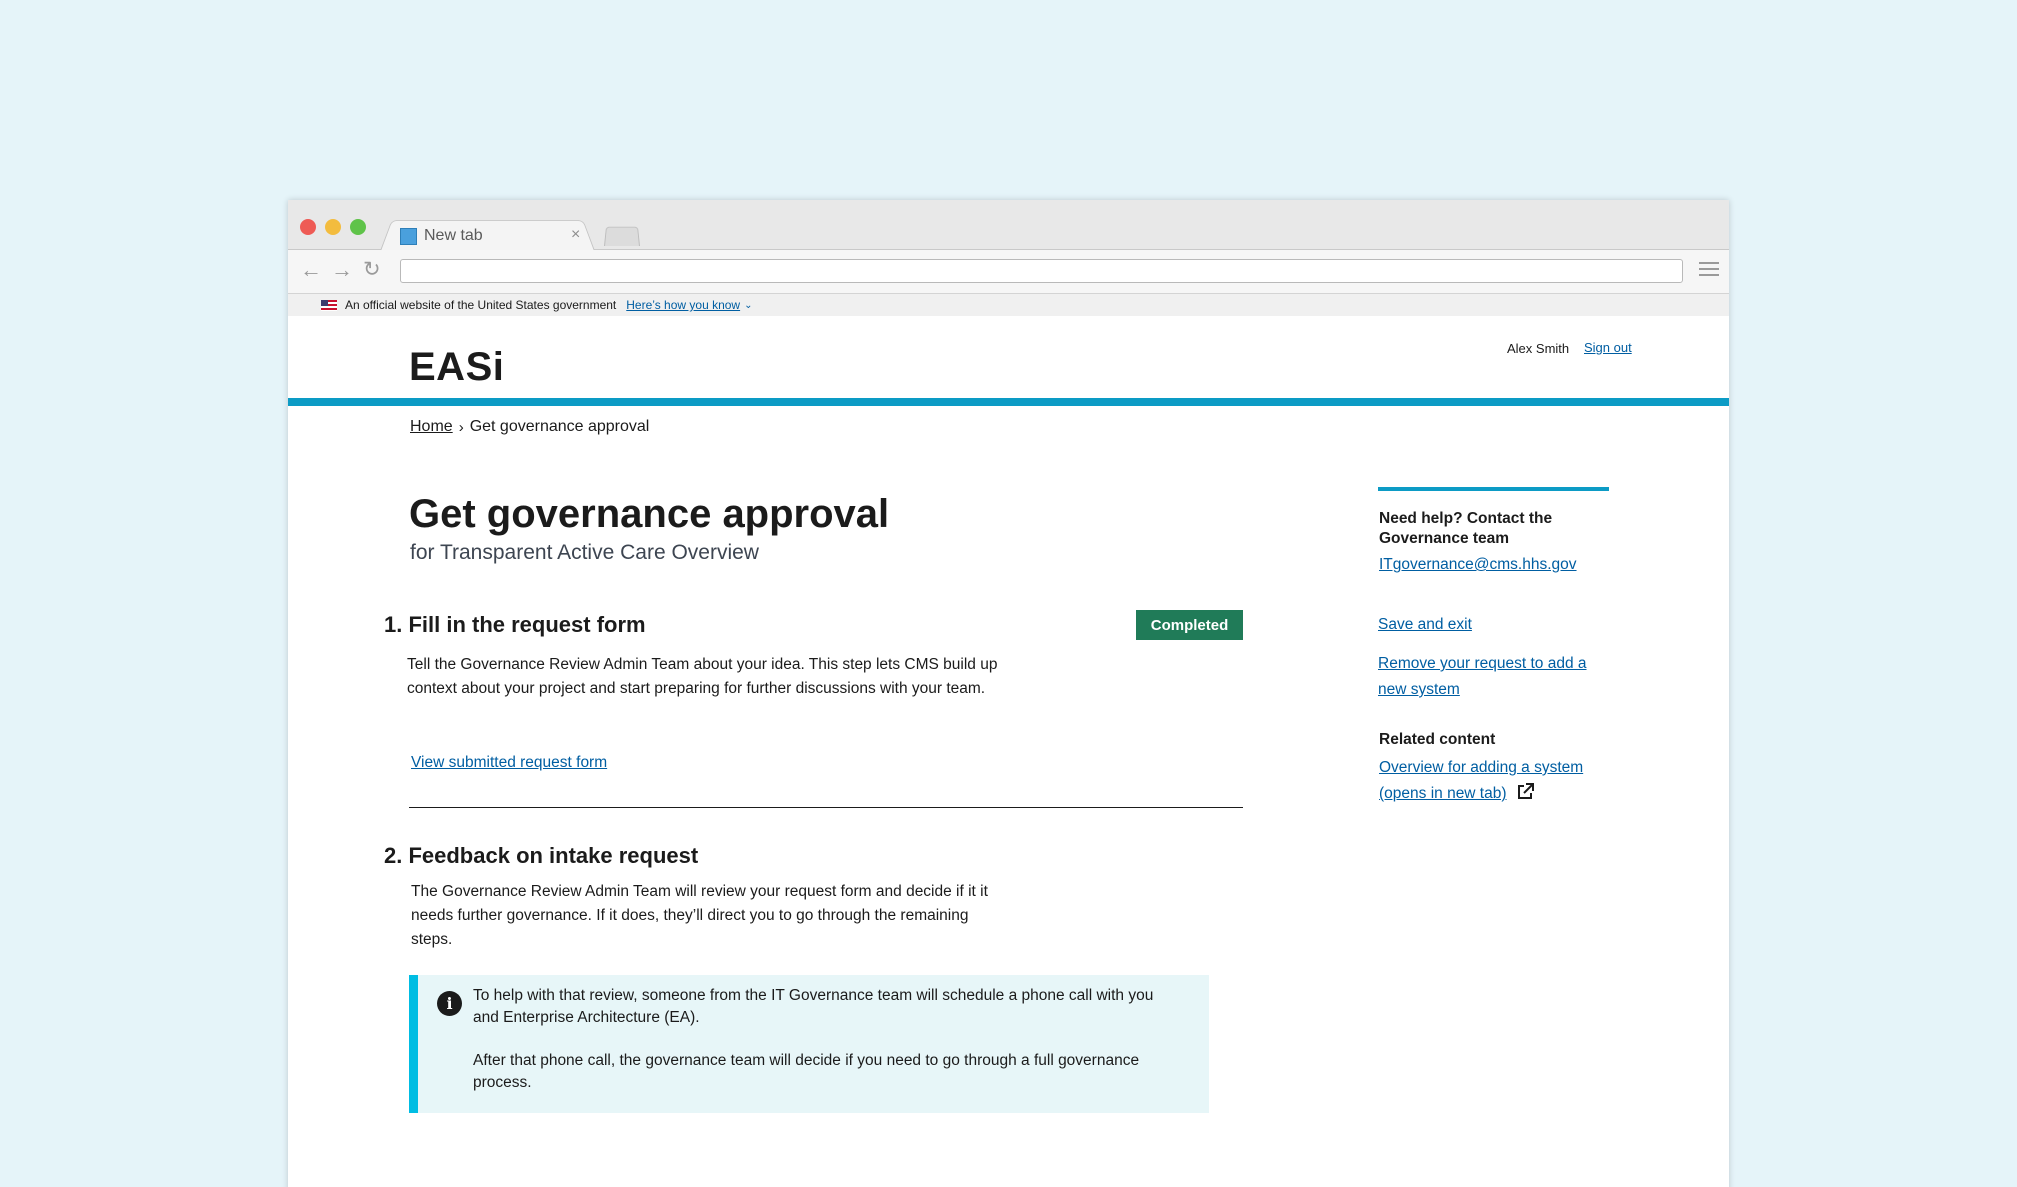  Describe the element at coordinates (1493, 489) in the screenshot. I see `sidebar-accent-bar` at that location.